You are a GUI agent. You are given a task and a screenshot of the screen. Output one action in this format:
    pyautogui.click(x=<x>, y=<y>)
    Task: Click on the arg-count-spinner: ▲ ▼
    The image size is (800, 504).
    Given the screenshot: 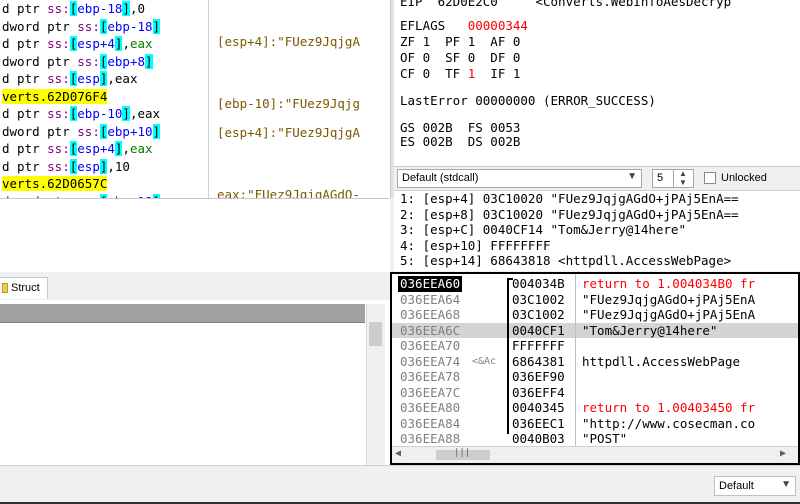 What is the action you would take?
    pyautogui.click(x=683, y=178)
    